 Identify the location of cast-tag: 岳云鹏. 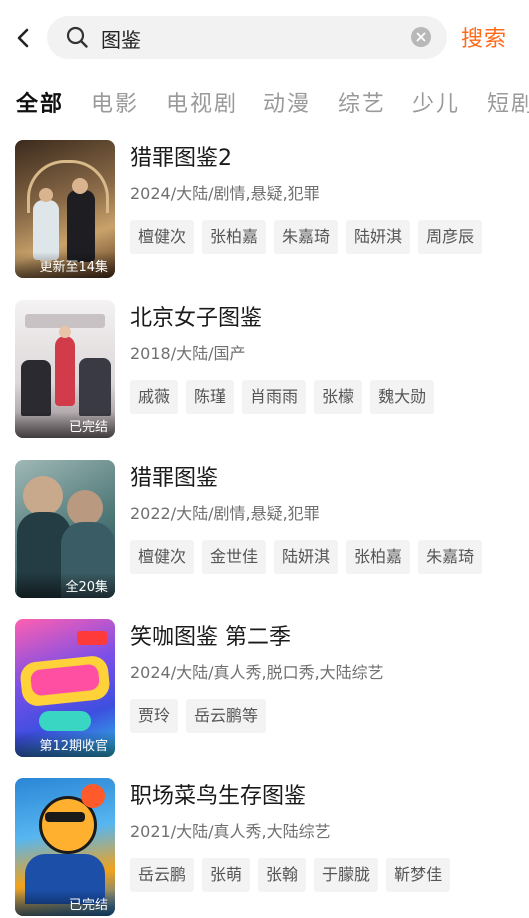
(162, 875).